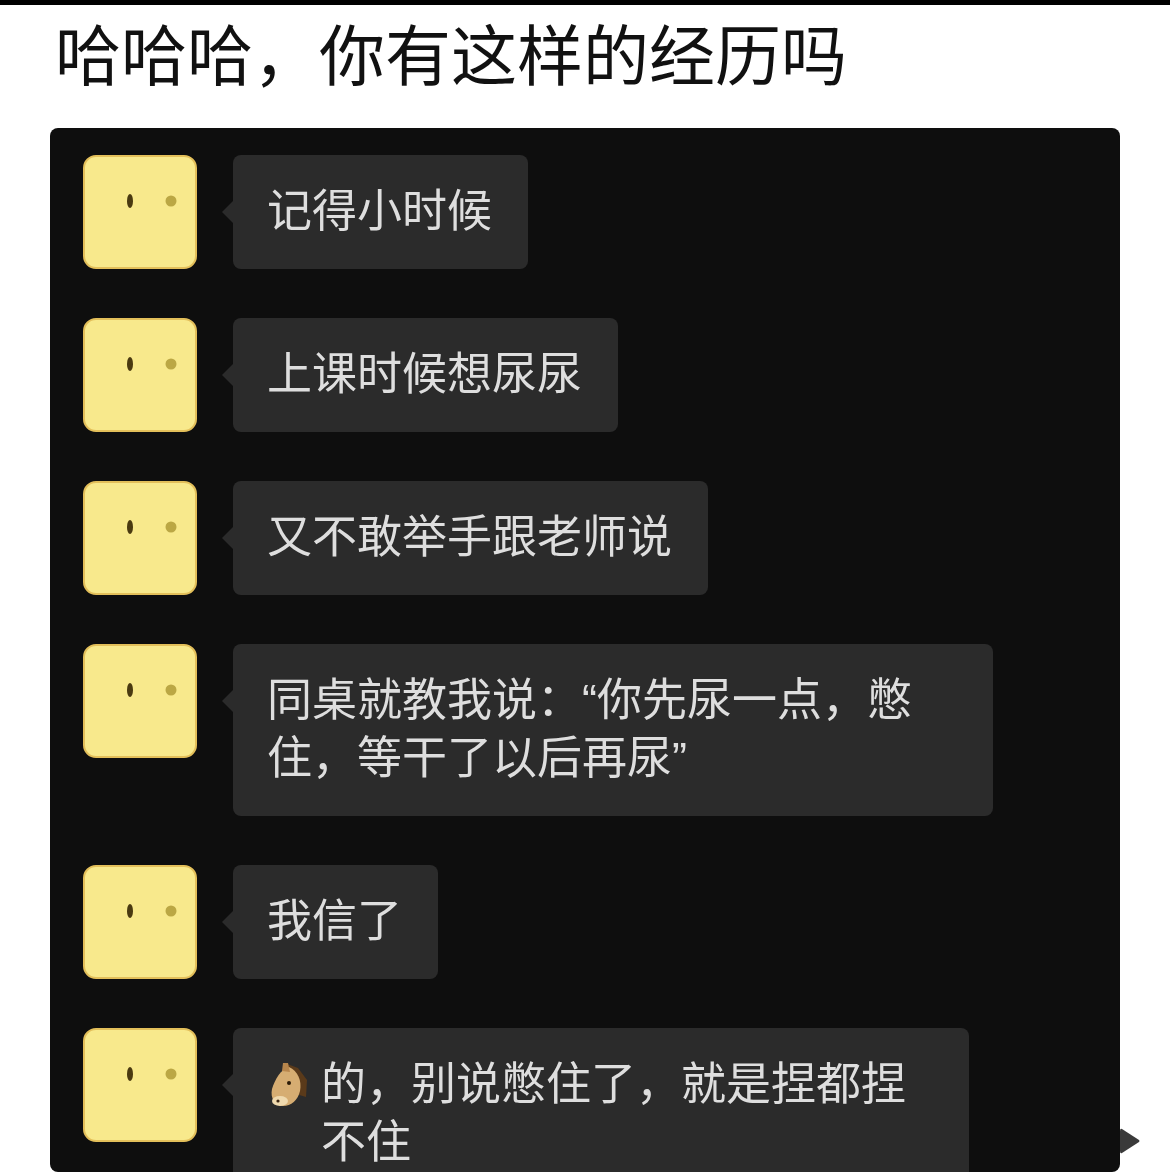  I want to click on message-text: 上课时候想尿尿, so click(424, 374).